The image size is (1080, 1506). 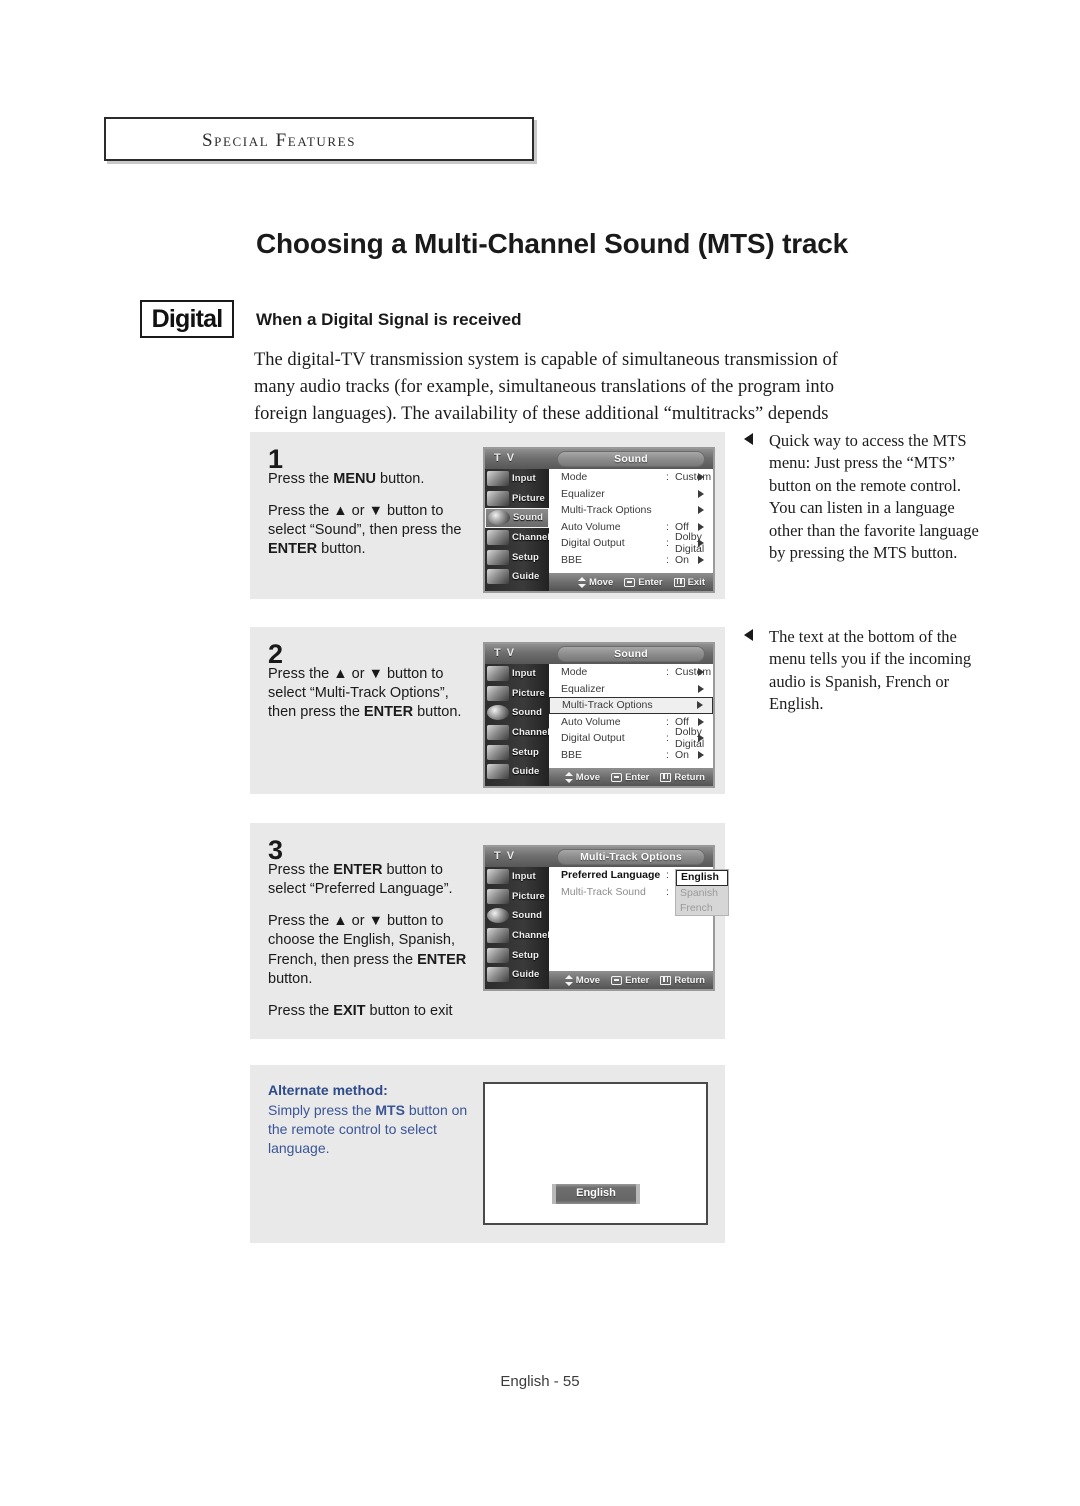 I want to click on osd-footer-hint: Exit, so click(x=689, y=582).